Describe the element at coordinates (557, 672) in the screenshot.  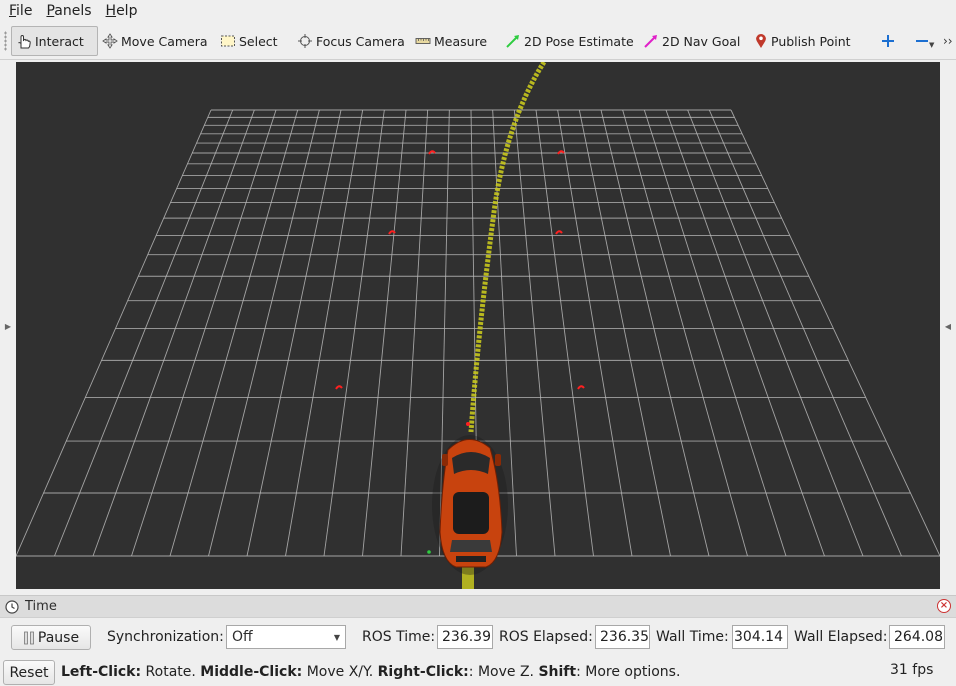
I see `hint-shift: Shift` at that location.